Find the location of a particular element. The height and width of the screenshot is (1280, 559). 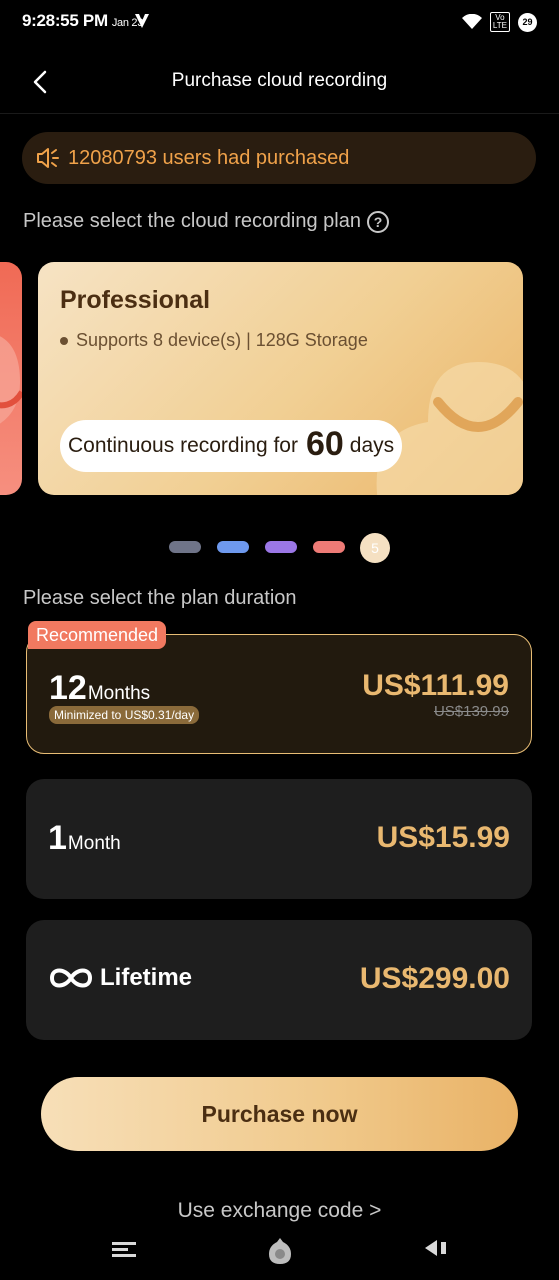

duration-option-1-month: 1Month US$15.99 is located at coordinates (279, 839).